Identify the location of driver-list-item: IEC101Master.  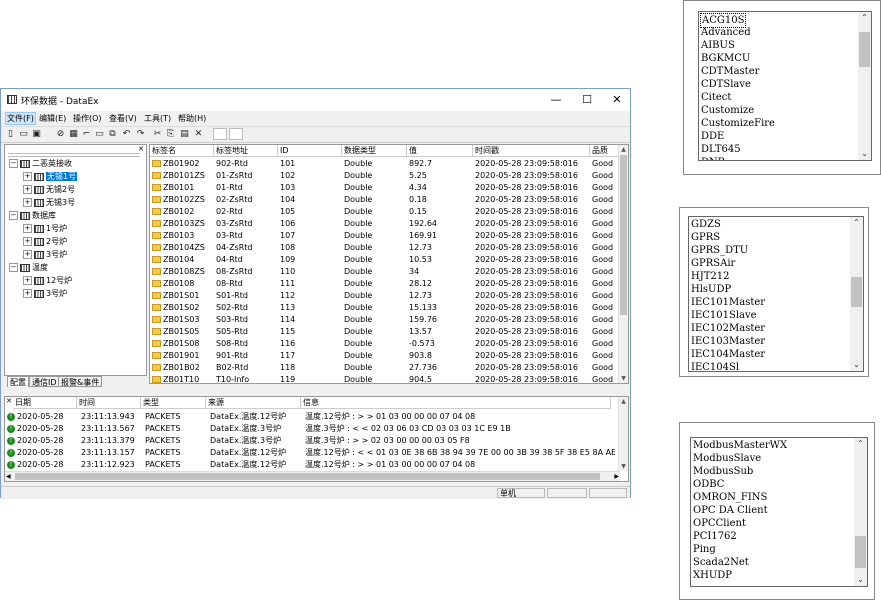
(728, 302).